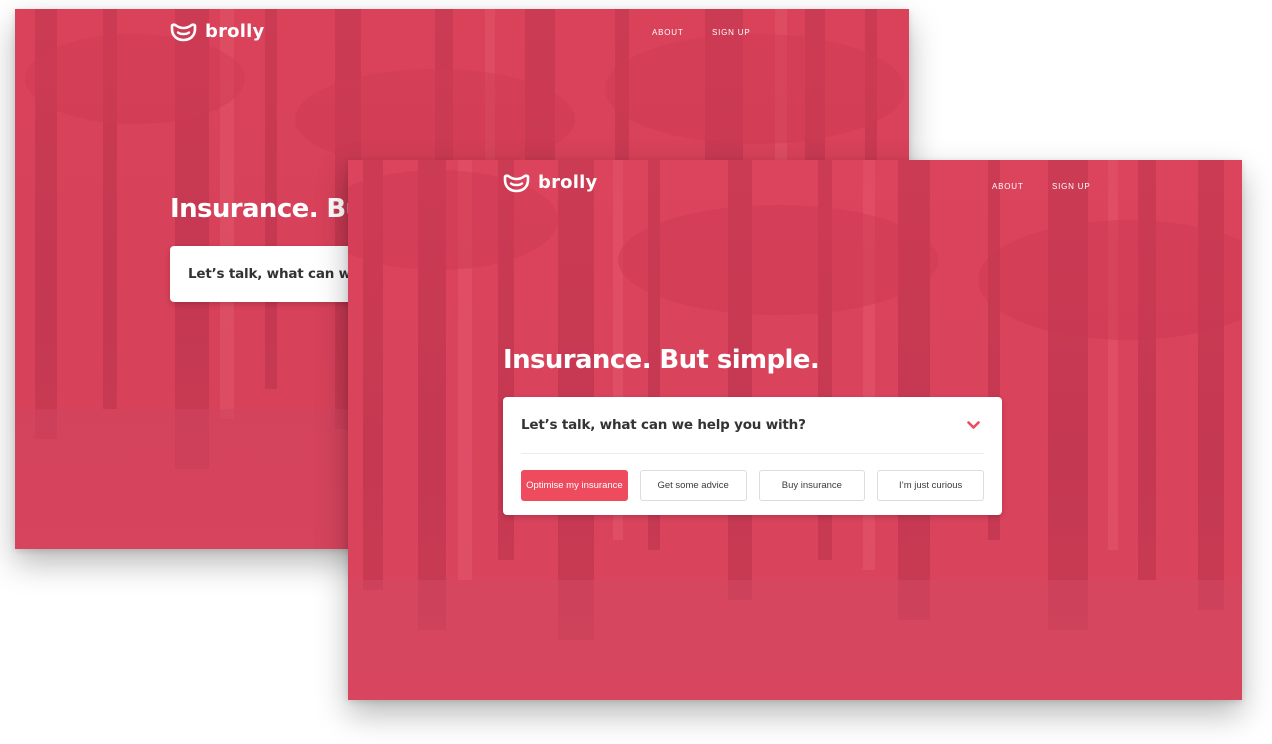 Image resolution: width=1272 pixels, height=744 pixels. What do you see at coordinates (661, 360) in the screenshot?
I see `hero-headline: Insurance. But simple.` at bounding box center [661, 360].